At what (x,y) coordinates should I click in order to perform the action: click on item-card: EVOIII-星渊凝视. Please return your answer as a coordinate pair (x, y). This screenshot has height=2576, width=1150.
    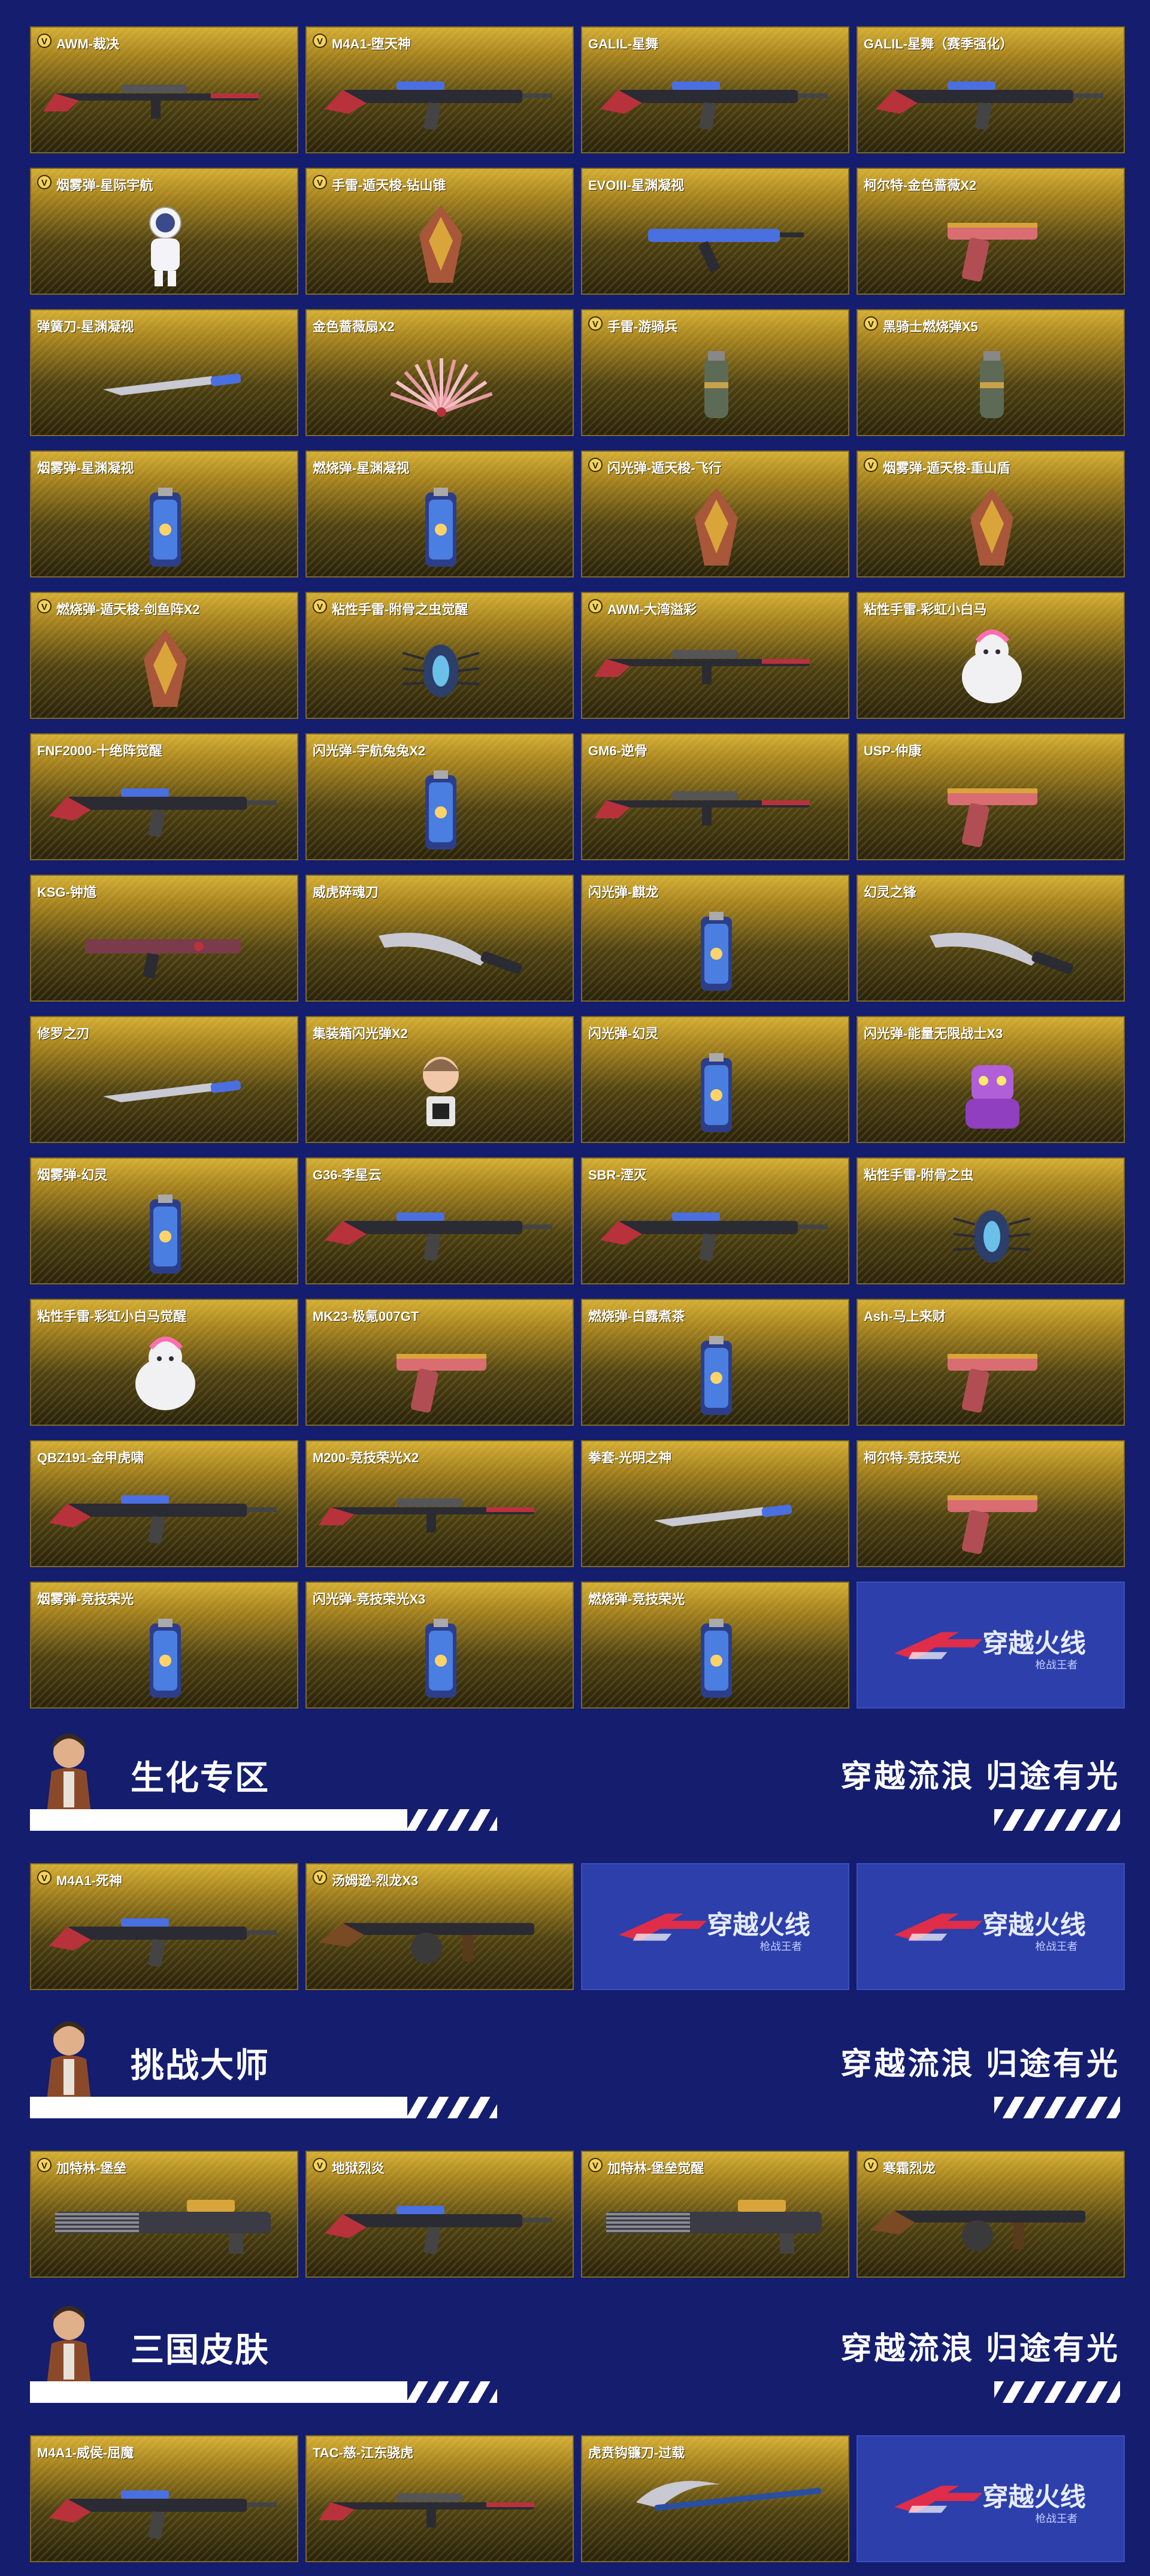
    Looking at the image, I should click on (715, 231).